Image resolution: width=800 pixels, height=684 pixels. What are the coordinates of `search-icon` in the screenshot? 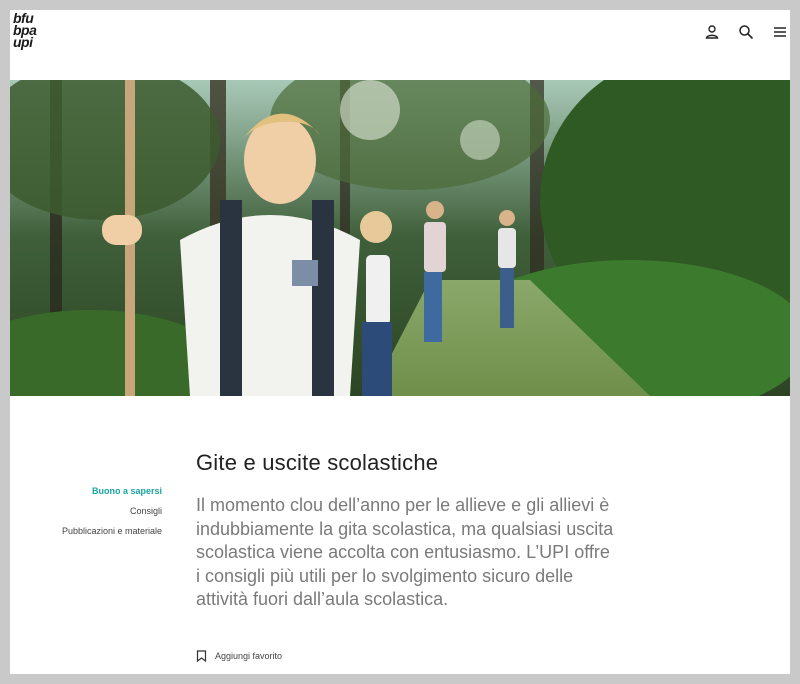 It's located at (746, 32).